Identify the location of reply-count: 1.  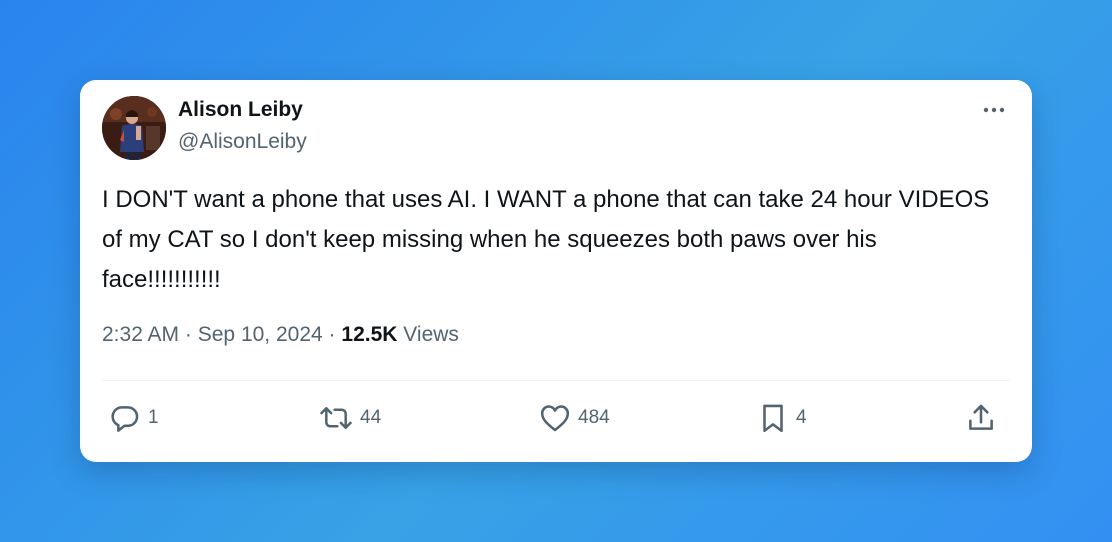
(153, 417).